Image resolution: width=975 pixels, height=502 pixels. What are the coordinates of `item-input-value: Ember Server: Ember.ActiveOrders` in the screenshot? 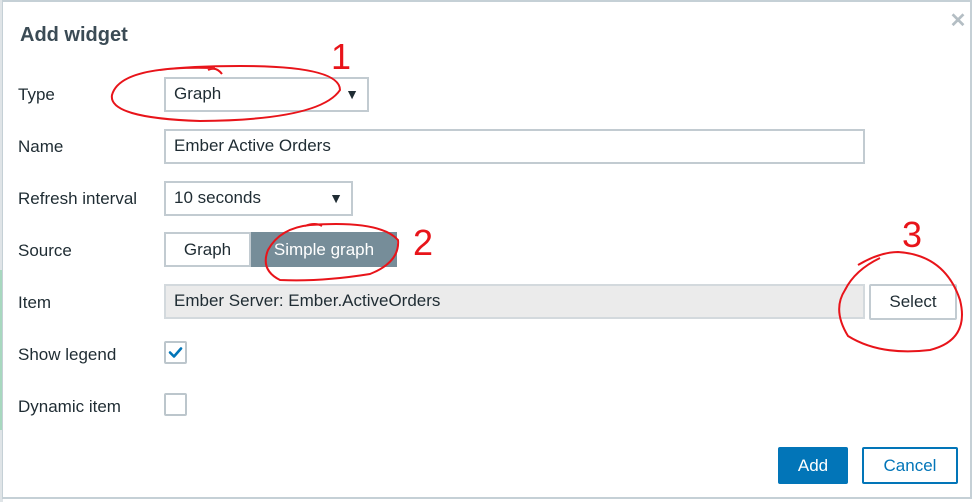 It's located at (307, 300).